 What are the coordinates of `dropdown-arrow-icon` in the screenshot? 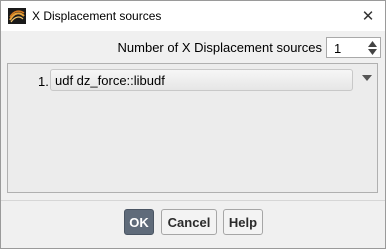 It's located at (367, 78).